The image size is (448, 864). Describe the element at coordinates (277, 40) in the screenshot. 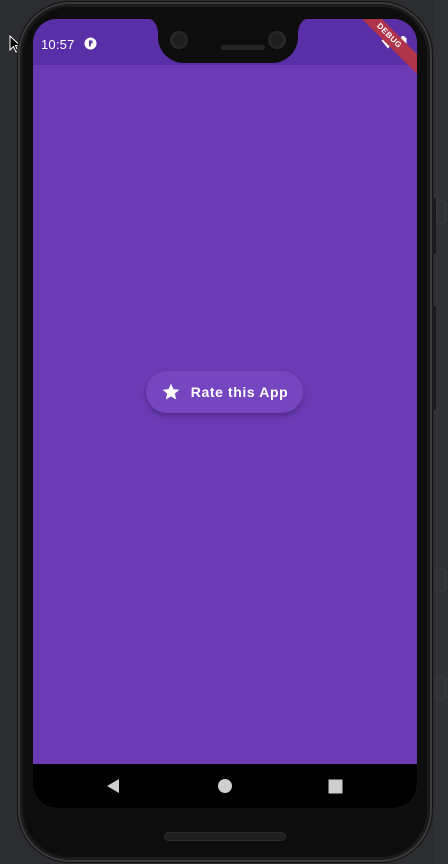

I see `front-sensor-icon` at that location.